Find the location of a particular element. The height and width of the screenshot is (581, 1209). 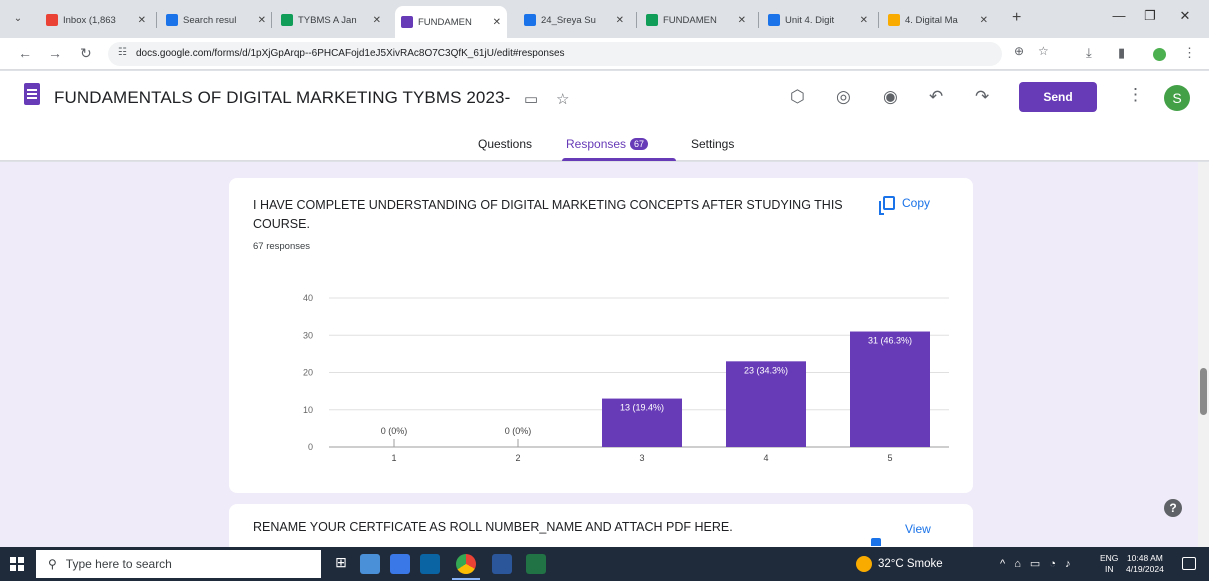

notifications-icon is located at coordinates (1189, 563).